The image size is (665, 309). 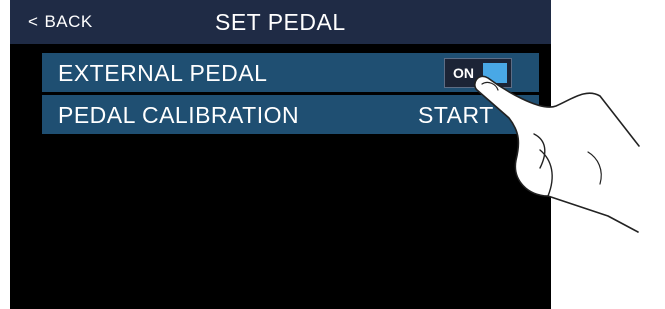 I want to click on external-pedal-toggle: ON, so click(x=478, y=73).